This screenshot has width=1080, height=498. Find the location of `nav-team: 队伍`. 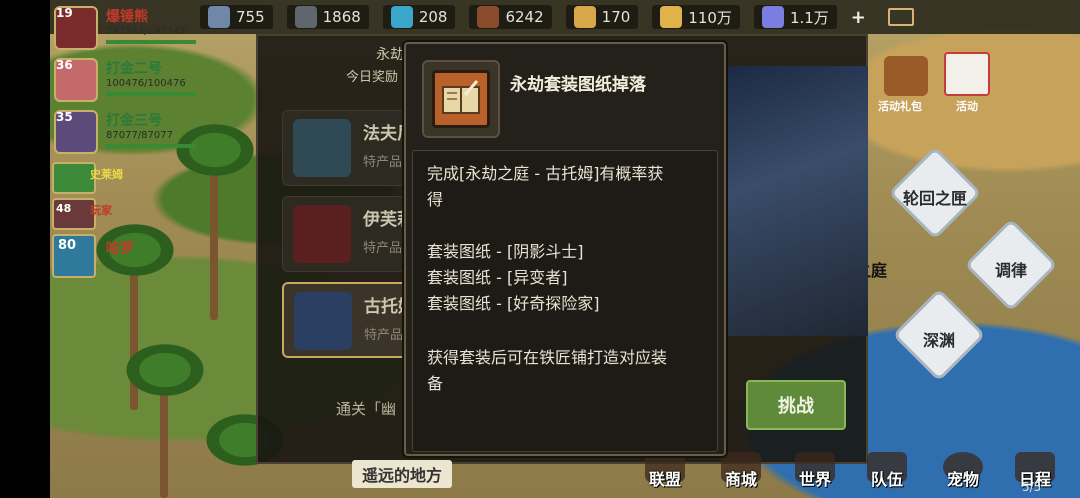

nav-team: 队伍 is located at coordinates (887, 475).